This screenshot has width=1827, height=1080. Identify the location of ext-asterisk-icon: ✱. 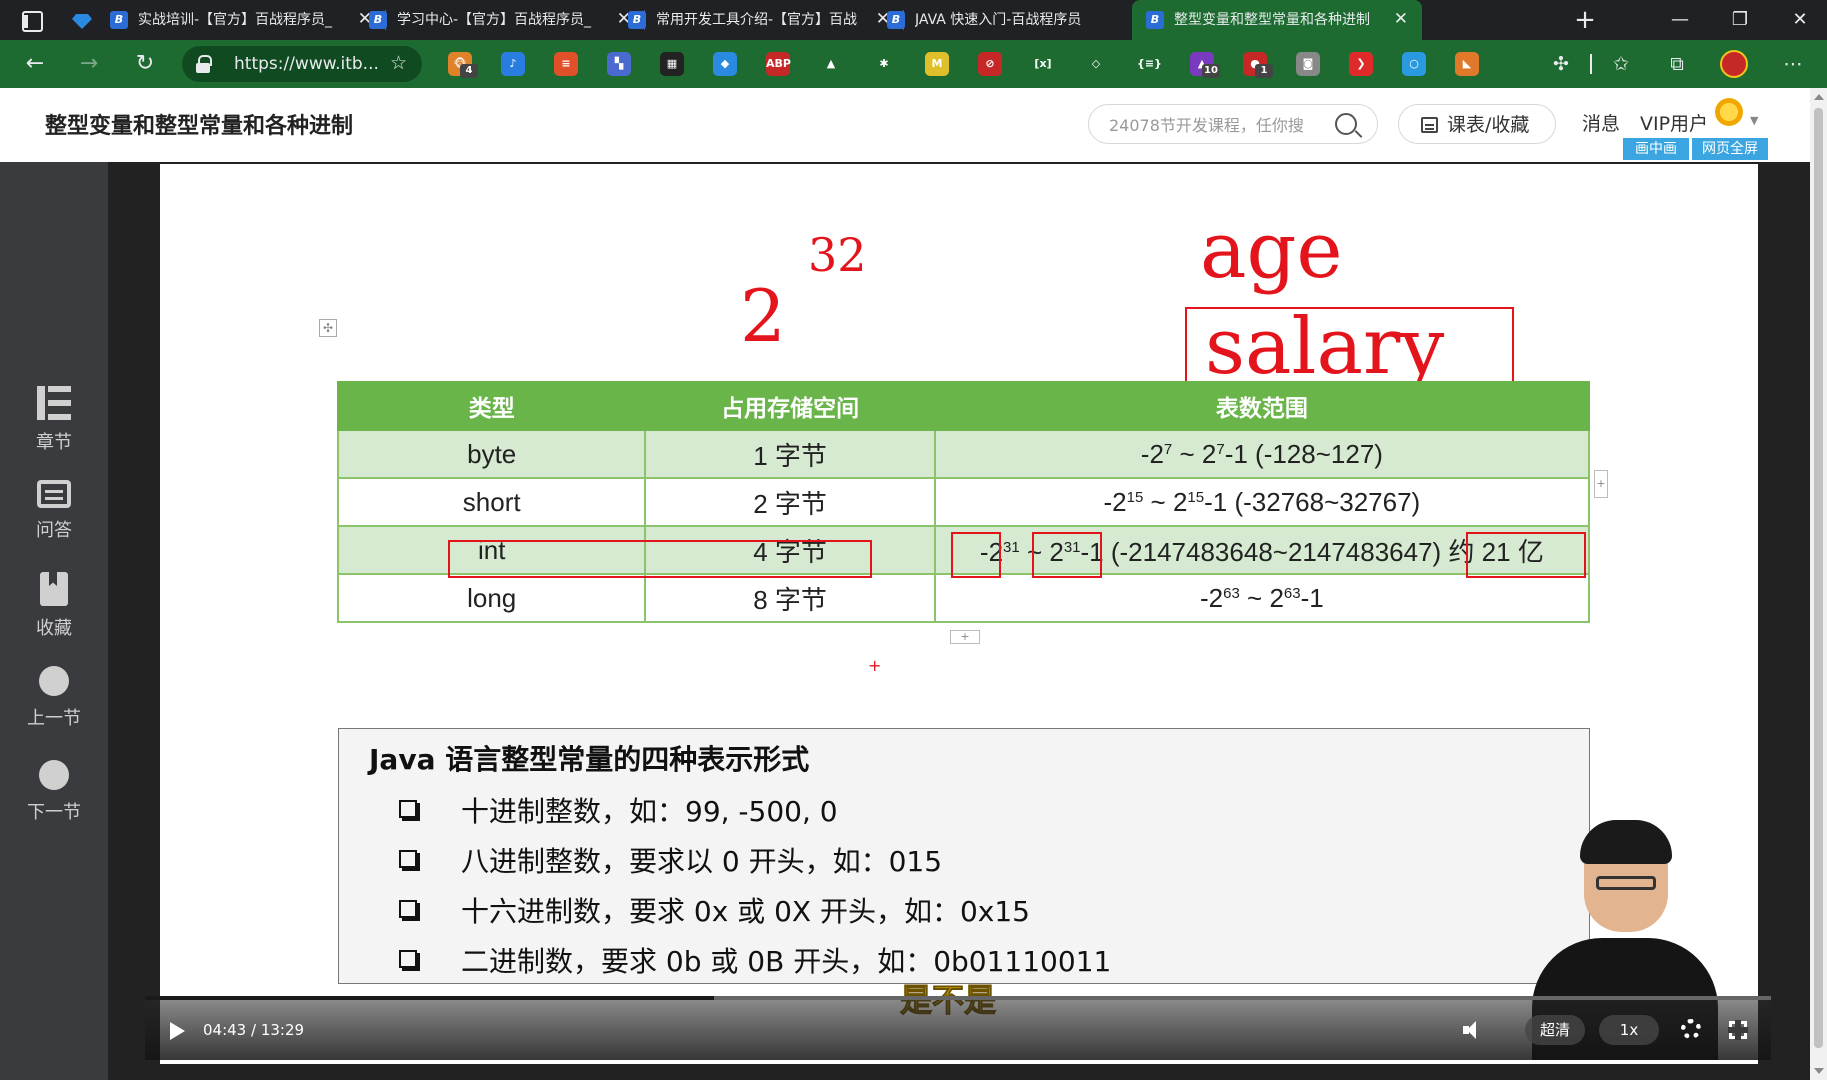
(884, 64).